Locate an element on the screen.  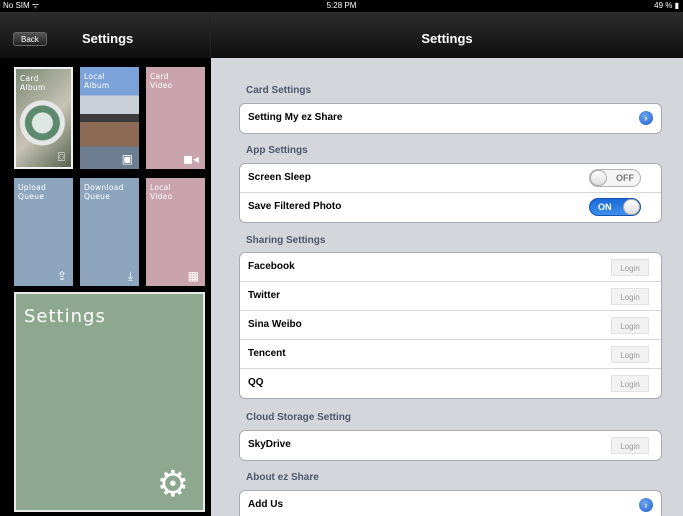
tile-card-video: Card Video ◼◂ is located at coordinates (175, 118).